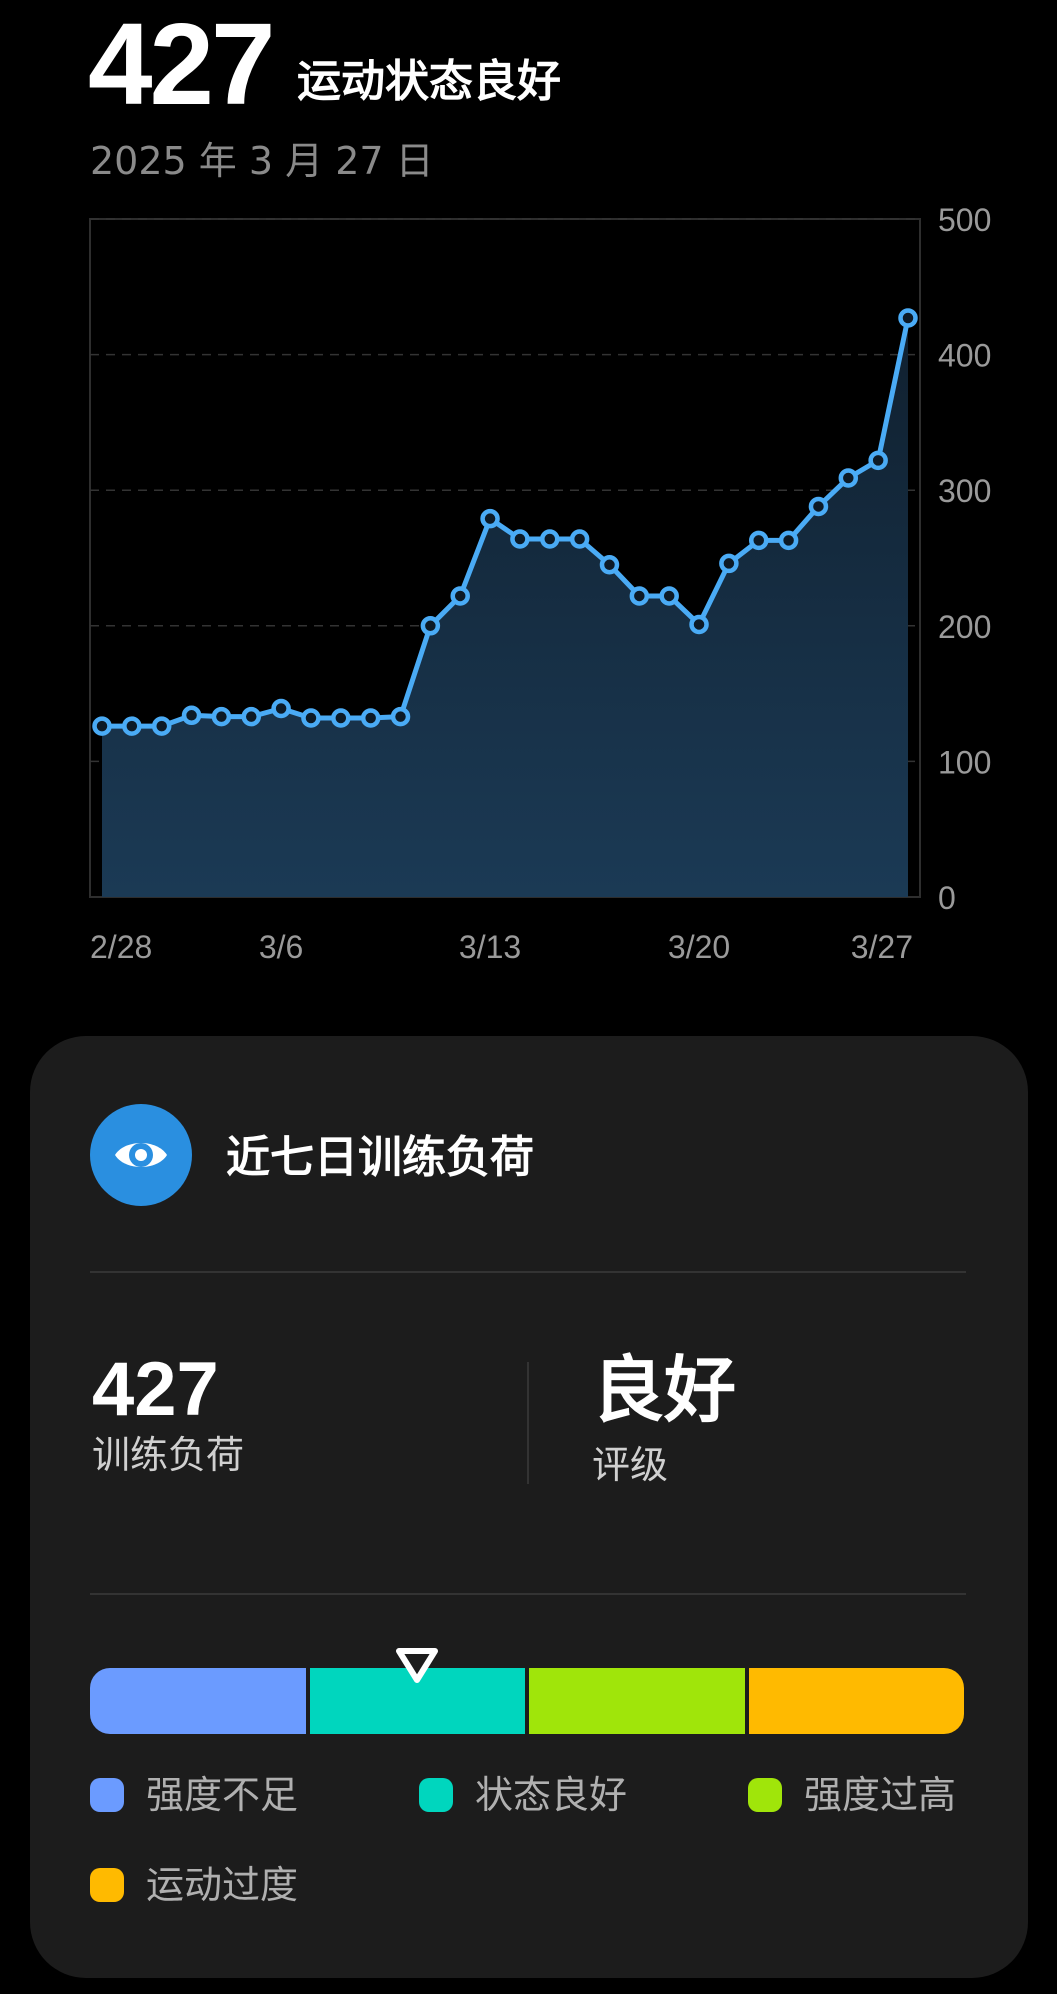 This screenshot has width=1057, height=1994. Describe the element at coordinates (964, 762) in the screenshot. I see `y-tick-label: 100` at that location.